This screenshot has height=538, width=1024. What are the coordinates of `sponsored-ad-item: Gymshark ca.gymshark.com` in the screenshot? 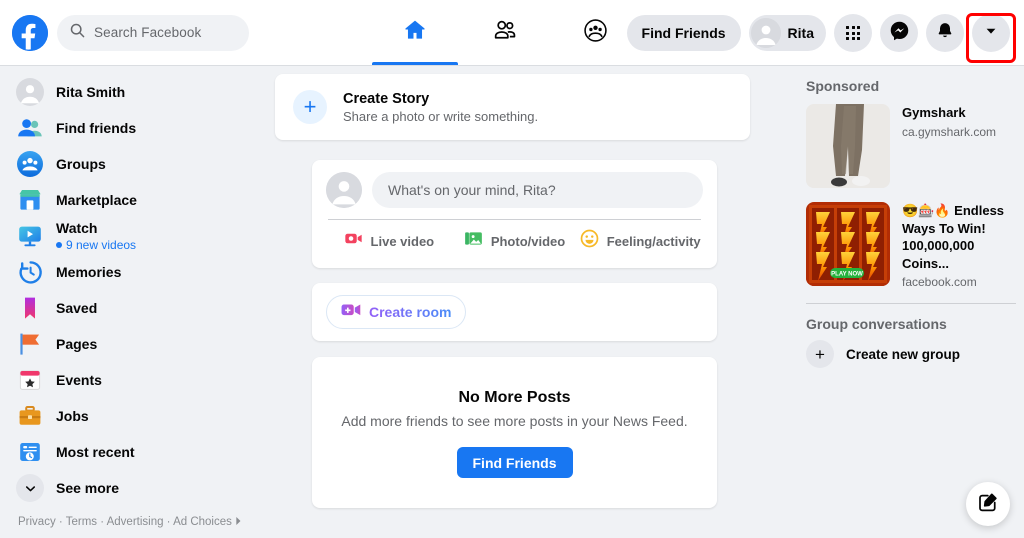 It's located at (911, 146).